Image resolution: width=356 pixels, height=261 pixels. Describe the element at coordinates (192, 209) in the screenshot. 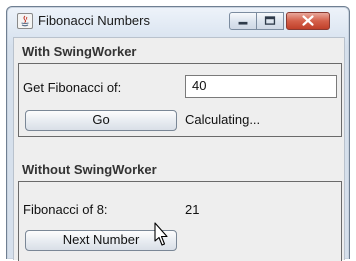

I see `fibonacci-result-value: 21` at that location.